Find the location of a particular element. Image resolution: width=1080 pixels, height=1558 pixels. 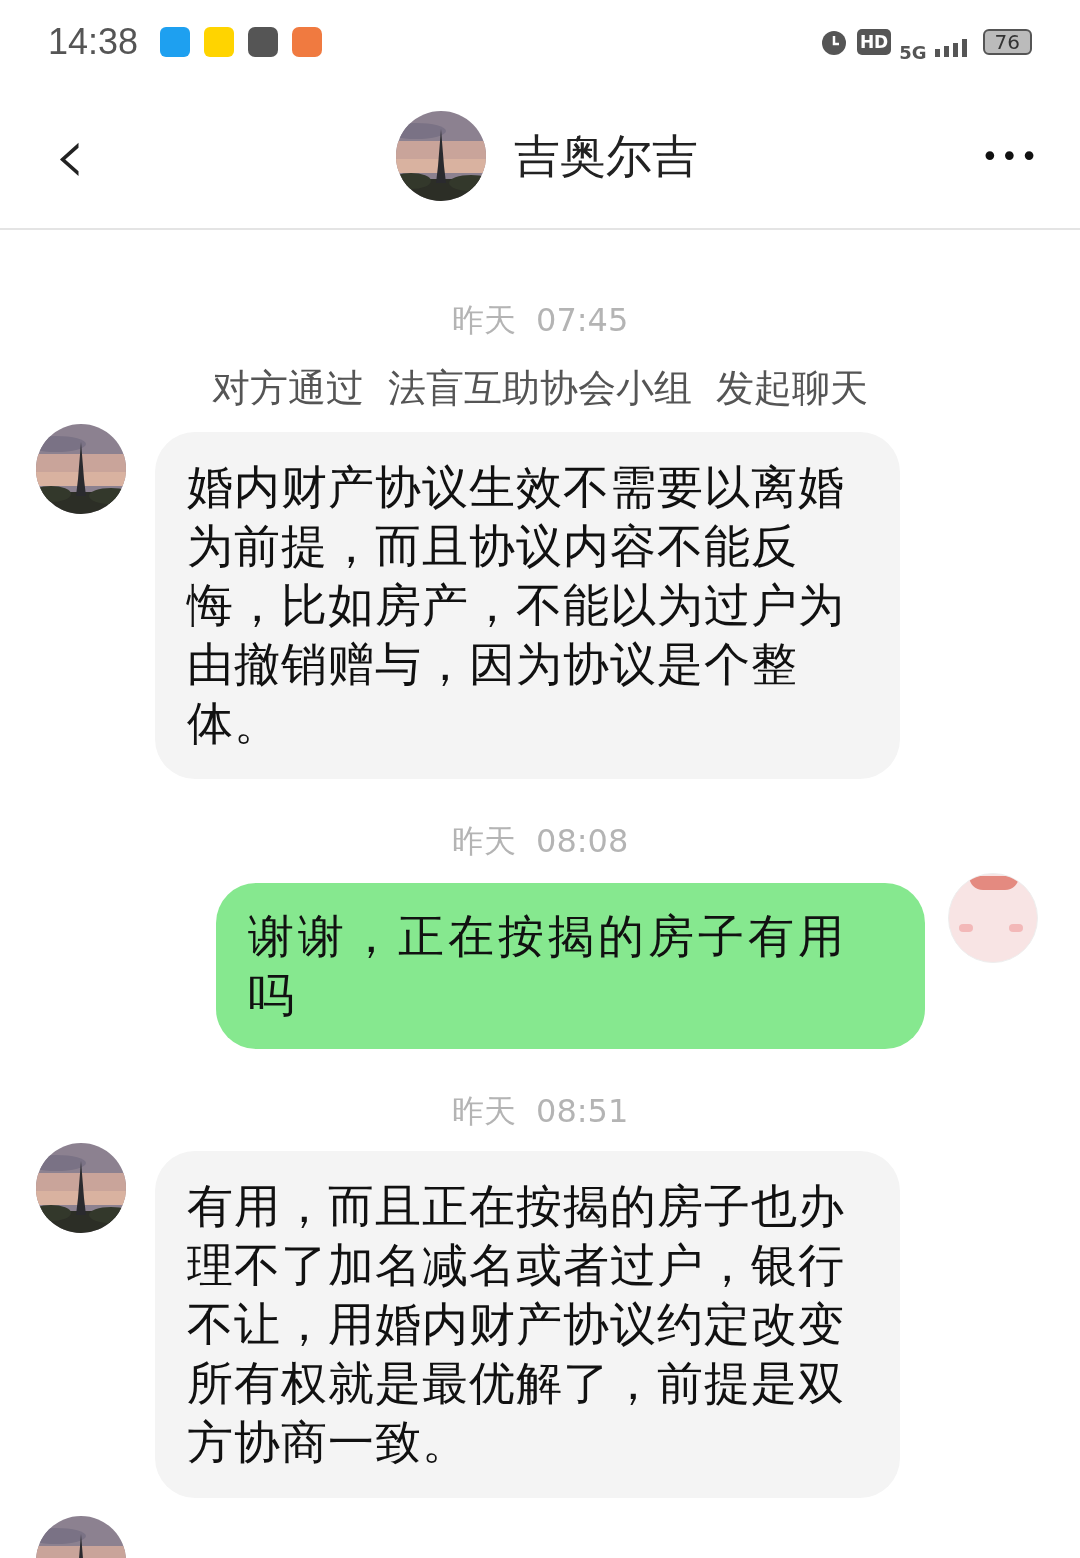

system-notice: 对方通过 法盲互助协会小组 发起聊天 is located at coordinates (540, 388).